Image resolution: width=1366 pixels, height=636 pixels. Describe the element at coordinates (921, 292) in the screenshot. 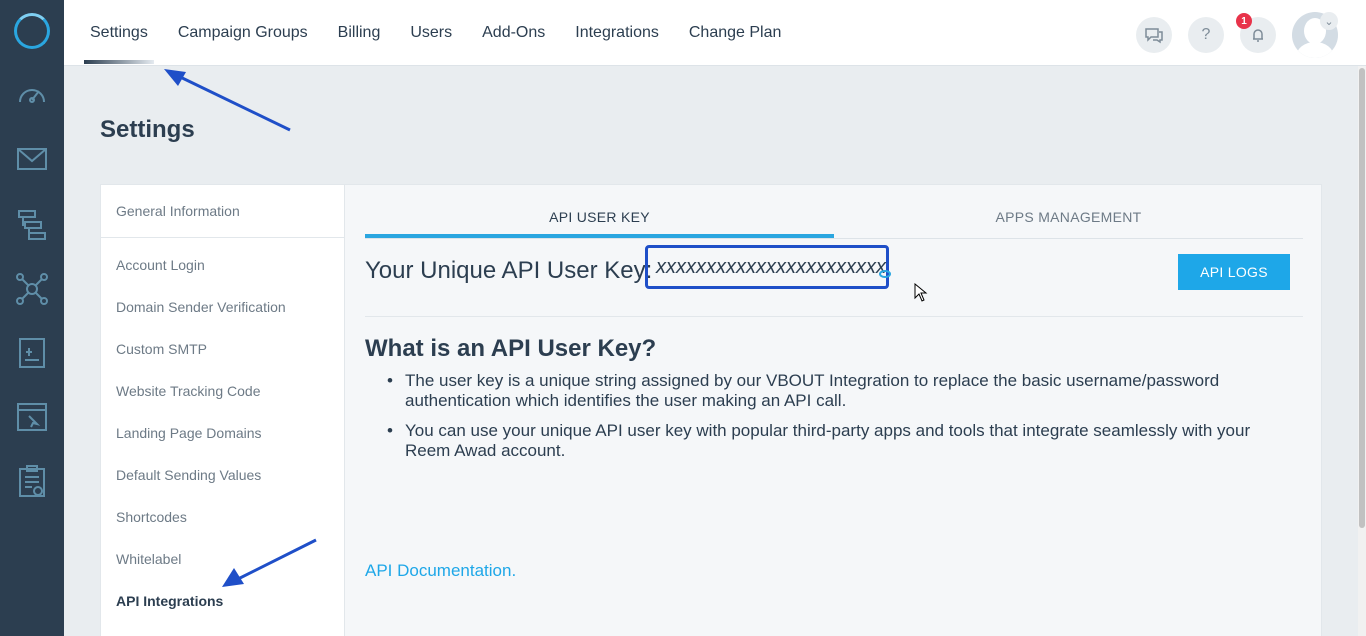

I see `mouse-cursor-icon` at that location.